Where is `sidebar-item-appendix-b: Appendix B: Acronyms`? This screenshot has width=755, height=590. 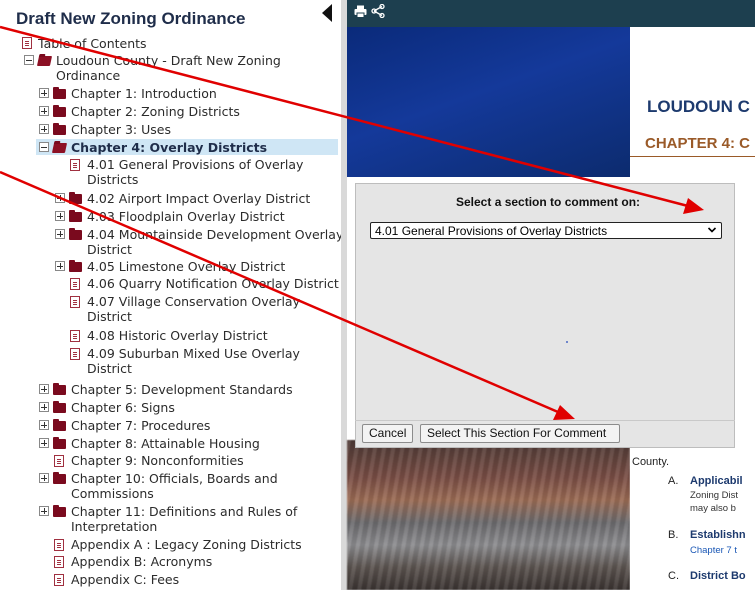 sidebar-item-appendix-b: Appendix B: Acronyms is located at coordinates (141, 561).